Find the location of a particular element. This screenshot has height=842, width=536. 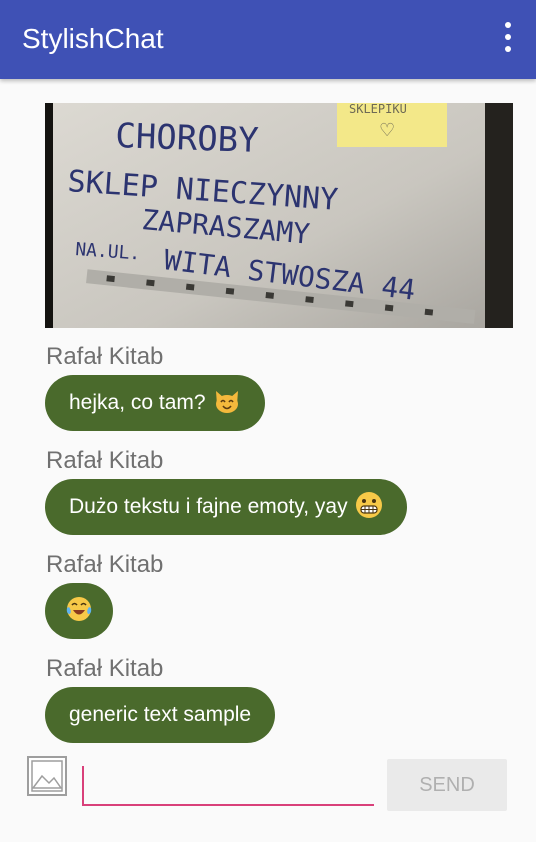

message-bubble is located at coordinates (79, 611).